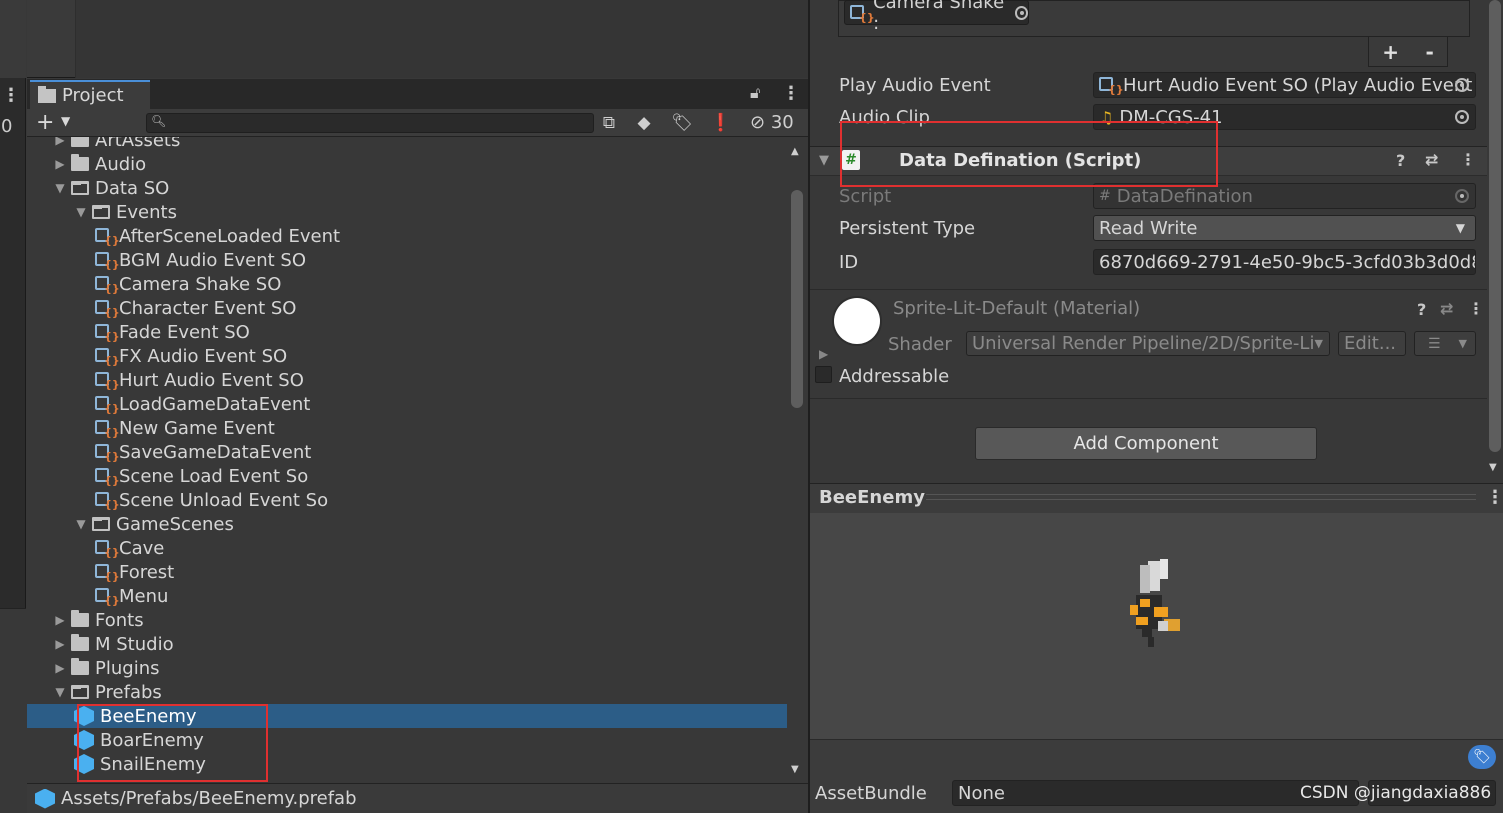 Image resolution: width=1503 pixels, height=813 pixels. I want to click on eye-slash-icon: ⊘, so click(758, 122).